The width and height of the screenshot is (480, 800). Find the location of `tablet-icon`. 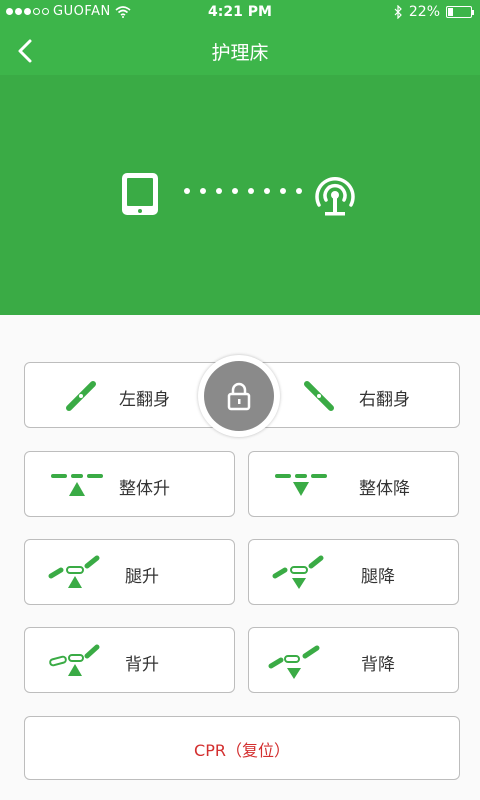

tablet-icon is located at coordinates (140, 194).